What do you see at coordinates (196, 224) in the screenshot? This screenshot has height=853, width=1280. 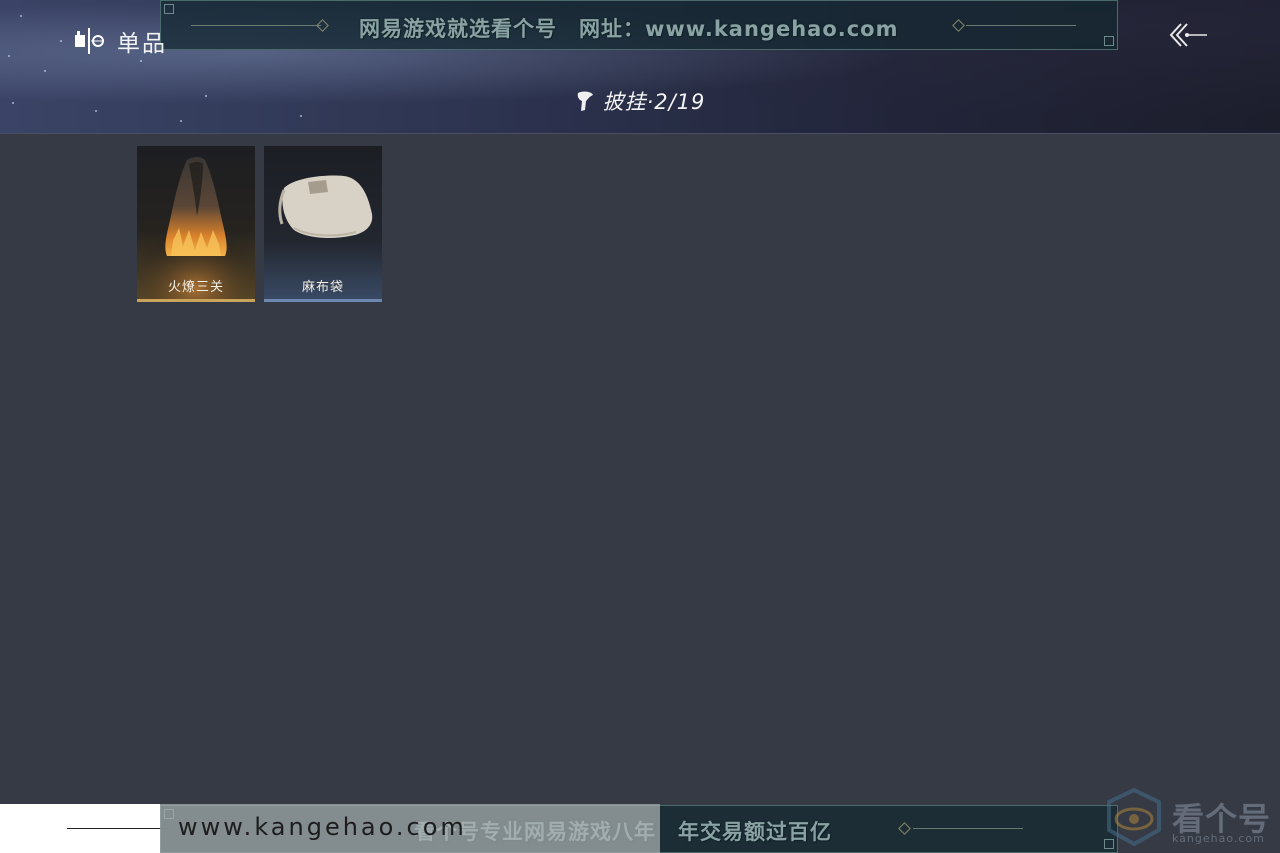 I see `item-card: 火燎三关` at bounding box center [196, 224].